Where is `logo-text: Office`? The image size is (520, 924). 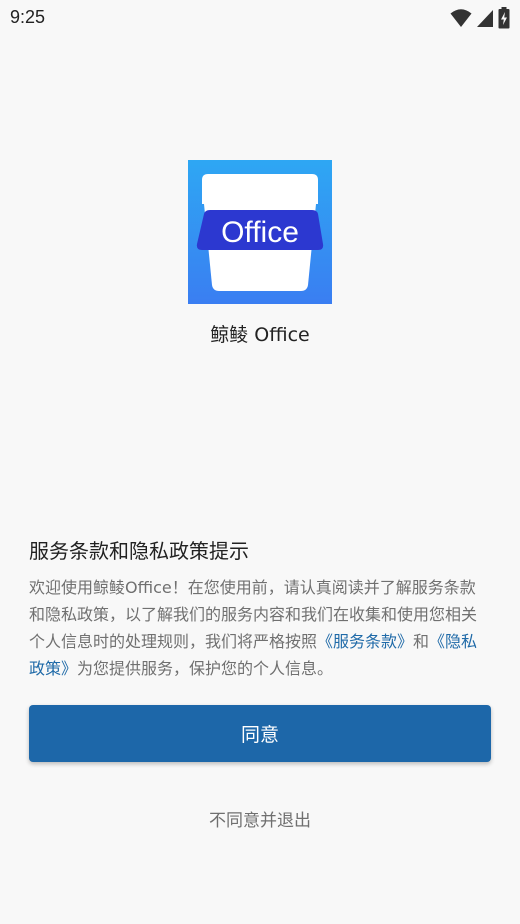
logo-text: Office is located at coordinates (260, 232).